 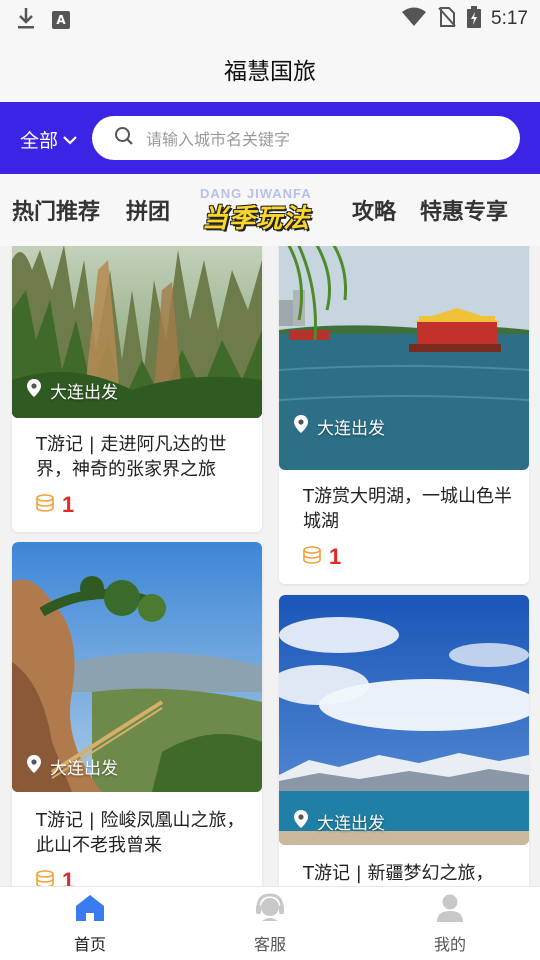 I want to click on search-band: 全部 请输入城市名关键字, so click(x=270, y=138).